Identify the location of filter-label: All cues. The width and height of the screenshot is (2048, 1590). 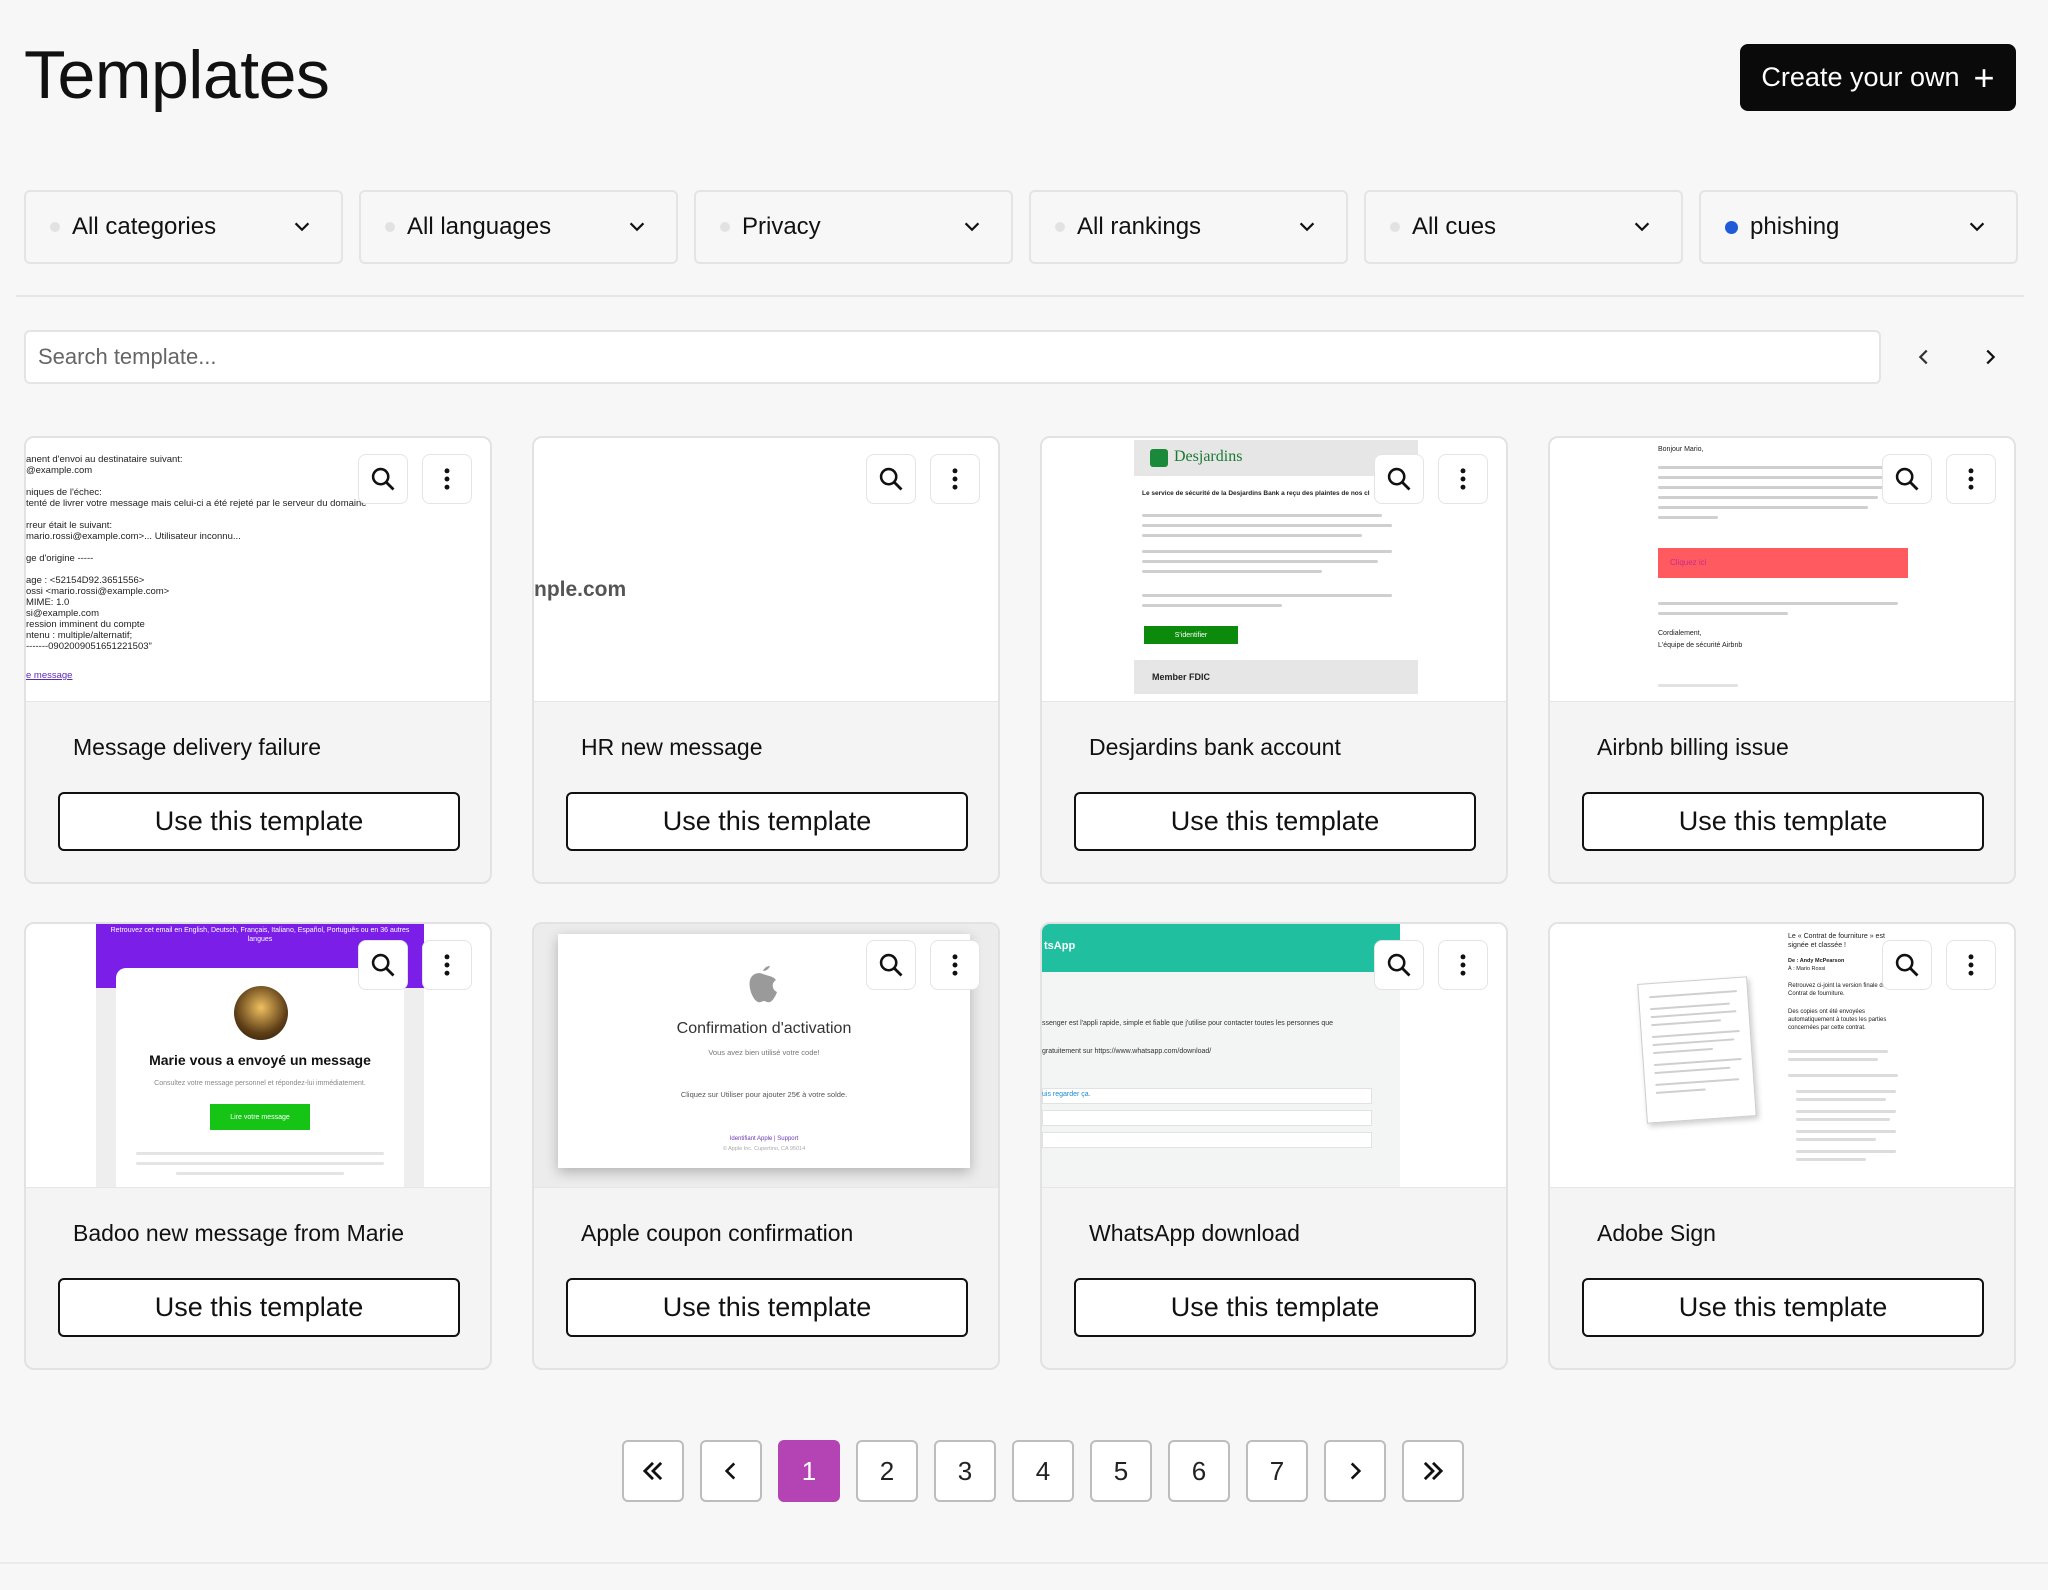
(1454, 226).